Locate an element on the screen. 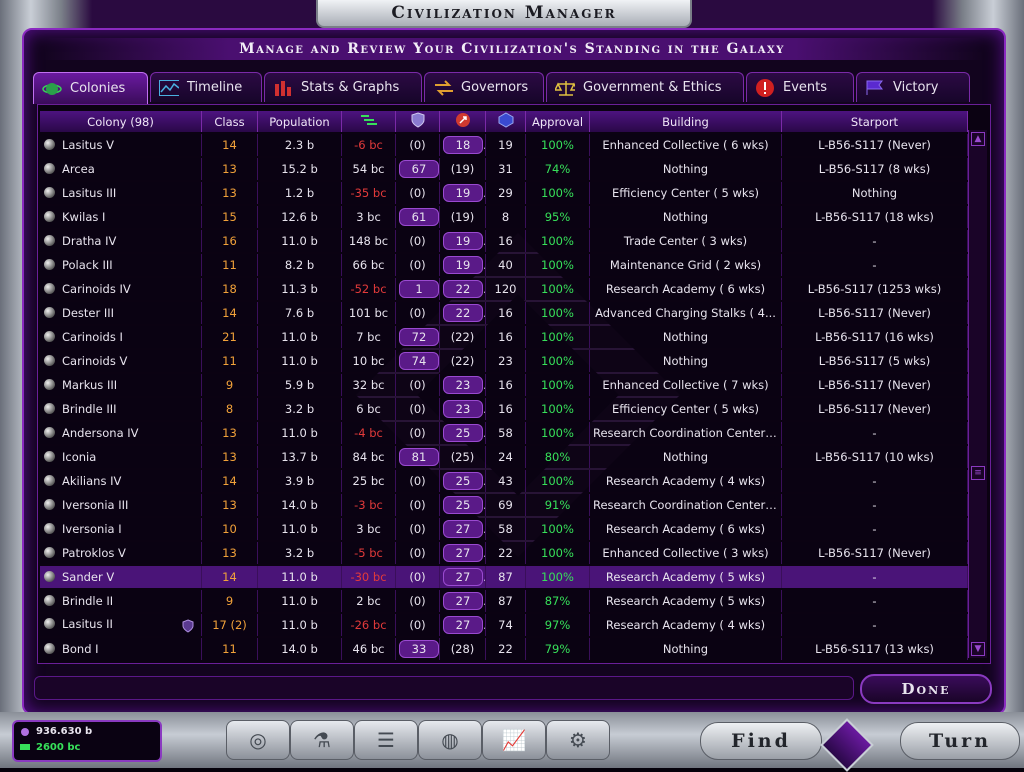  colony-influence-cell: 27 is located at coordinates (463, 601).